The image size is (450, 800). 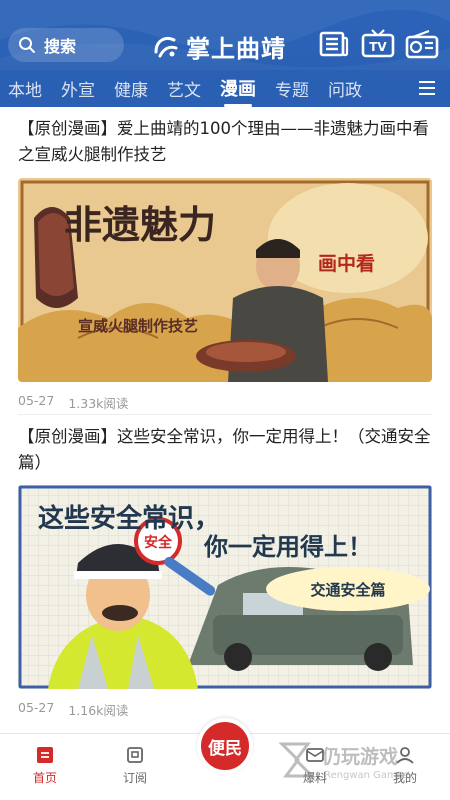 I want to click on newspaper-icon, so click(x=333, y=44).